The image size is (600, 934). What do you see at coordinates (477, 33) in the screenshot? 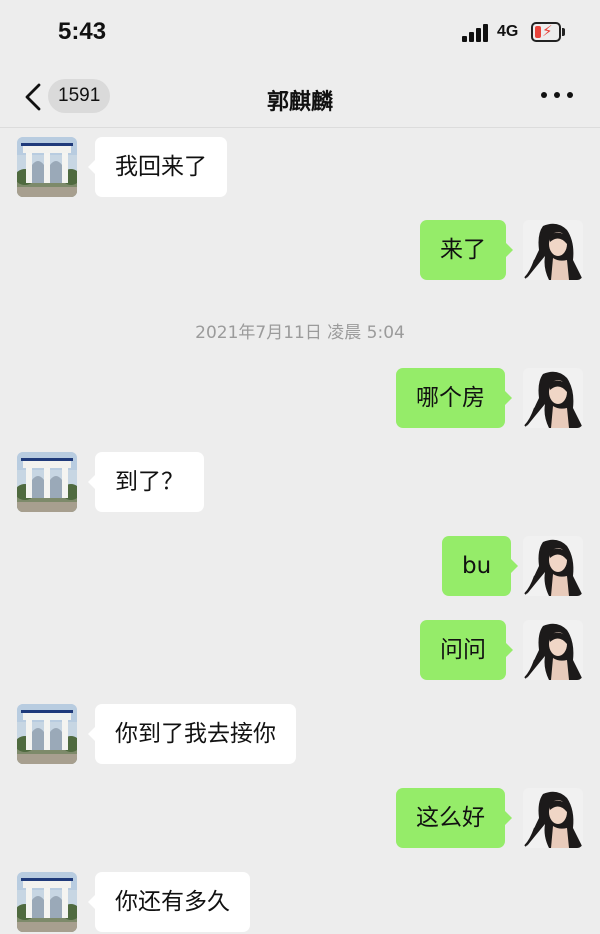
I see `signal-icon` at bounding box center [477, 33].